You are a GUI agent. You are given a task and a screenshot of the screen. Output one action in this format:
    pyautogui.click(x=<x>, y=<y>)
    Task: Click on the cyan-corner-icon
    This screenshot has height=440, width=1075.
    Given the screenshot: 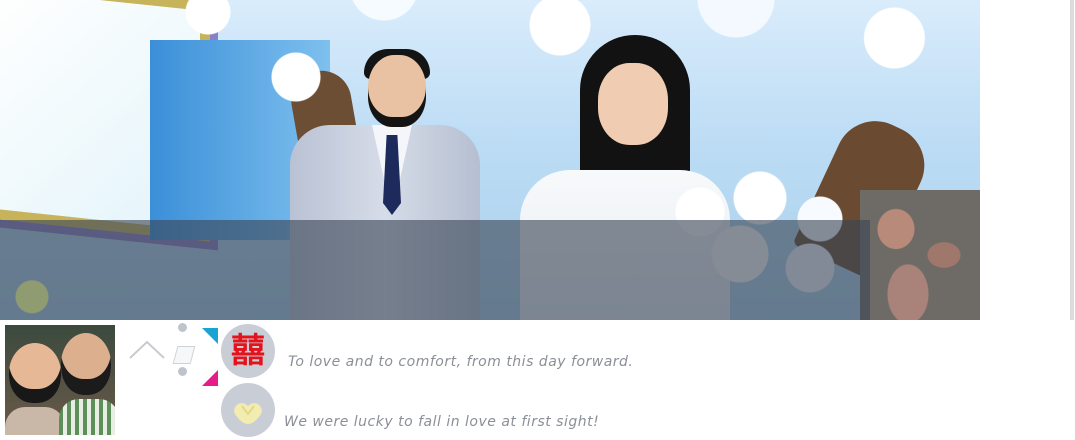 What is the action you would take?
    pyautogui.click(x=210, y=336)
    